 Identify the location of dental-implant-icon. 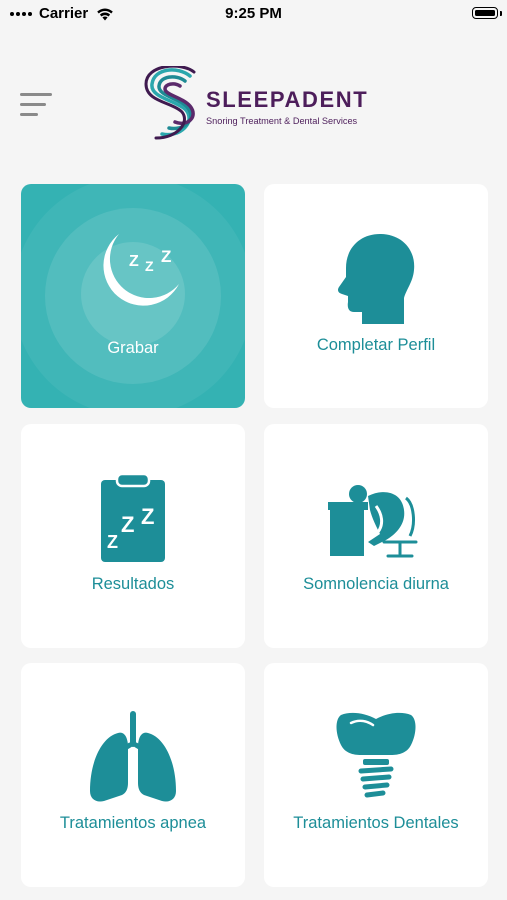
(376, 755).